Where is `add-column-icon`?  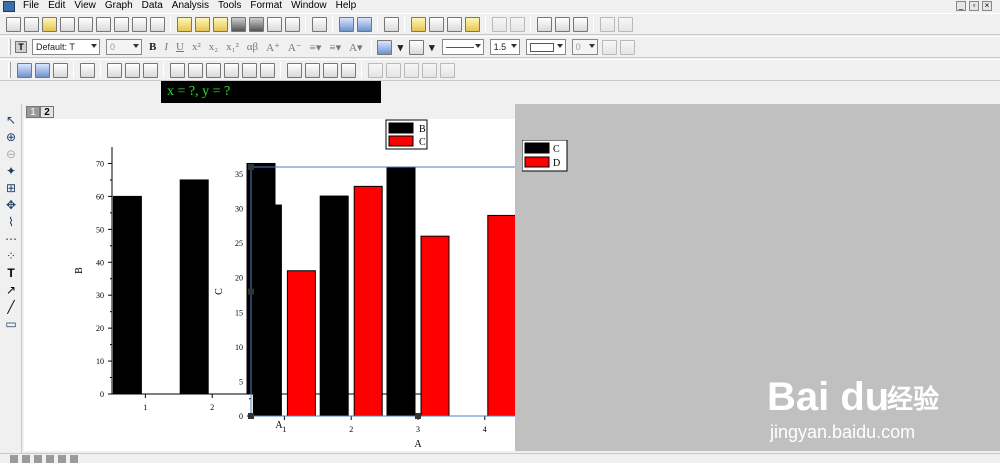
add-column-icon is located at coordinates (499, 24).